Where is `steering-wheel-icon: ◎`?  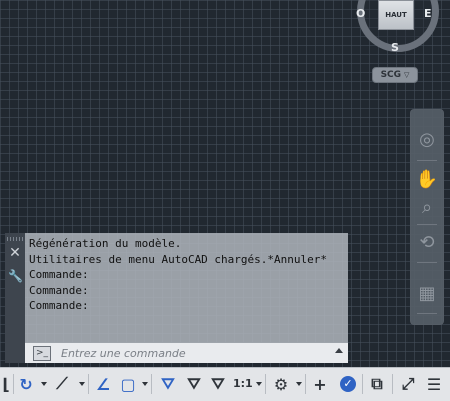 steering-wheel-icon: ◎ is located at coordinates (427, 140).